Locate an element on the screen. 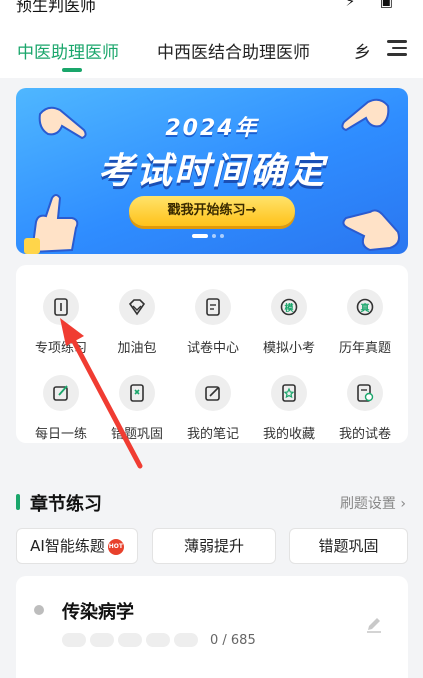 The height and width of the screenshot is (678, 423). grid-item-label: 历年真题 is located at coordinates (364, 348).